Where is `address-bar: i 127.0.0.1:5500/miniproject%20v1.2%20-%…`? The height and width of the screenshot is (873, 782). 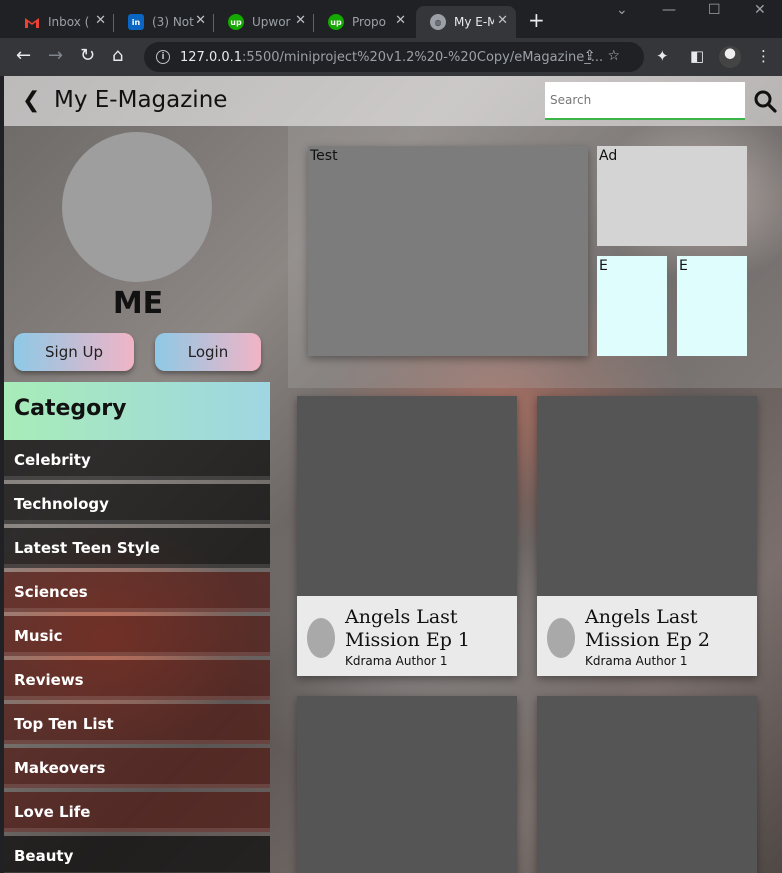
address-bar: i 127.0.0.1:5500/miniproject%20v1.2%20-%… is located at coordinates (394, 57).